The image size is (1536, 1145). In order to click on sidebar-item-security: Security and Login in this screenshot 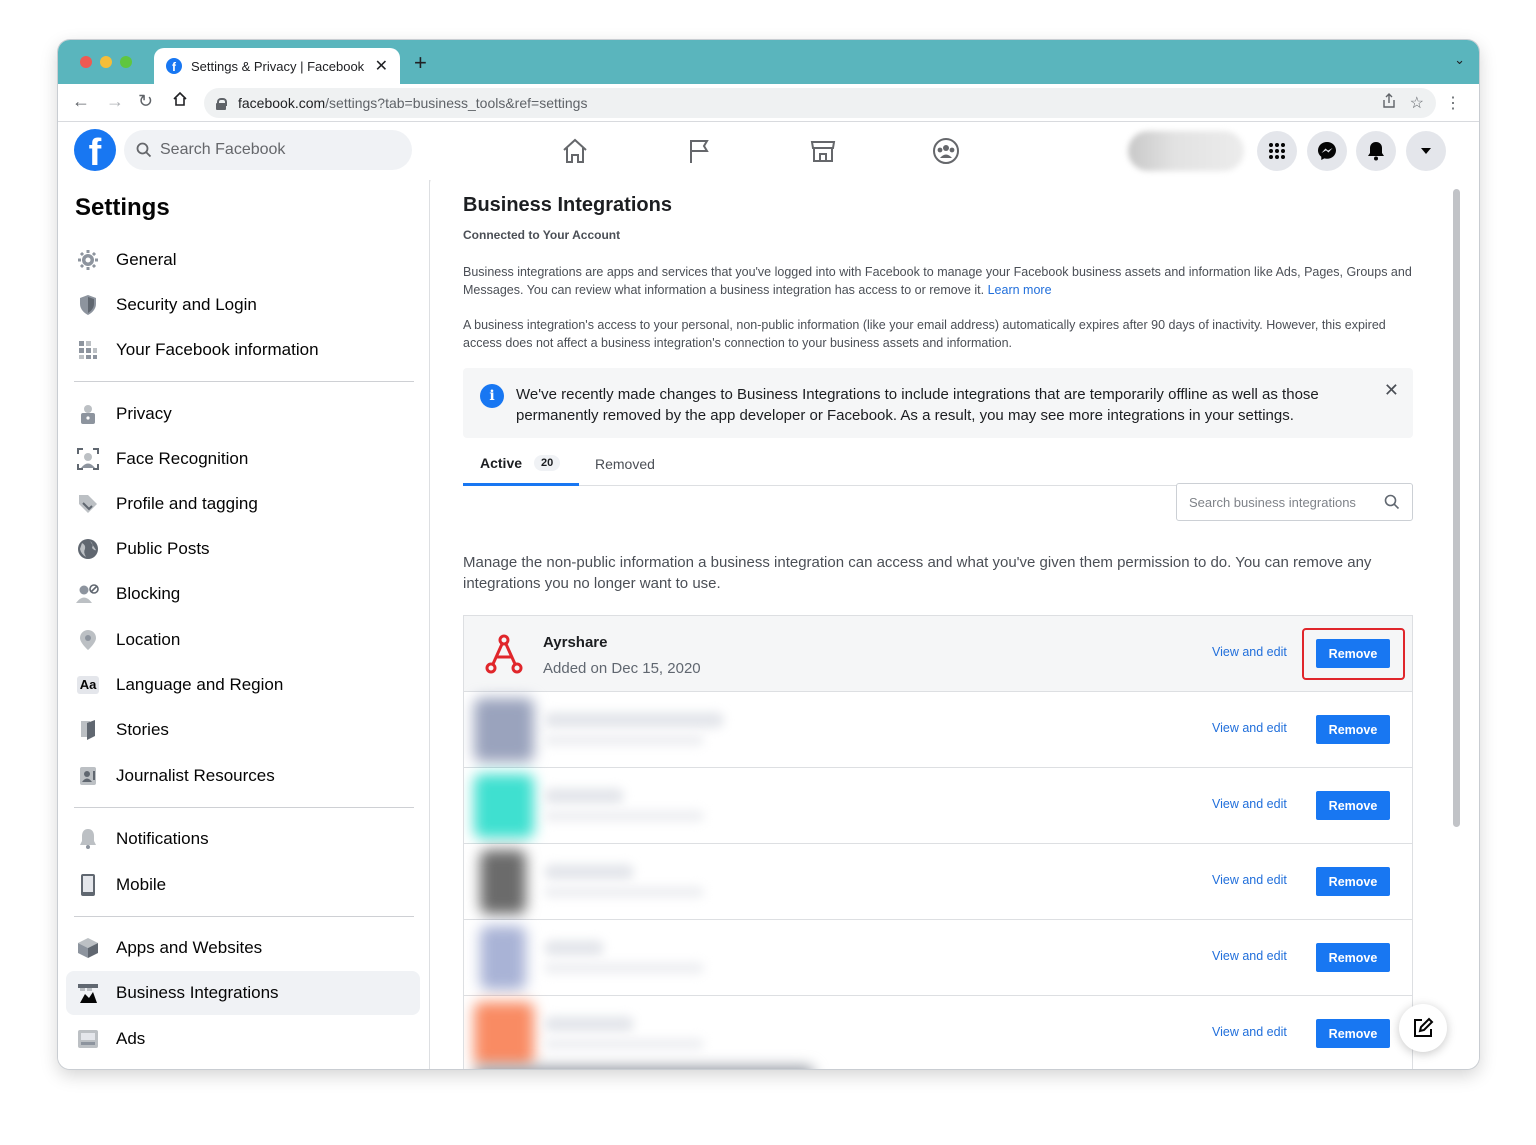, I will do `click(243, 305)`.